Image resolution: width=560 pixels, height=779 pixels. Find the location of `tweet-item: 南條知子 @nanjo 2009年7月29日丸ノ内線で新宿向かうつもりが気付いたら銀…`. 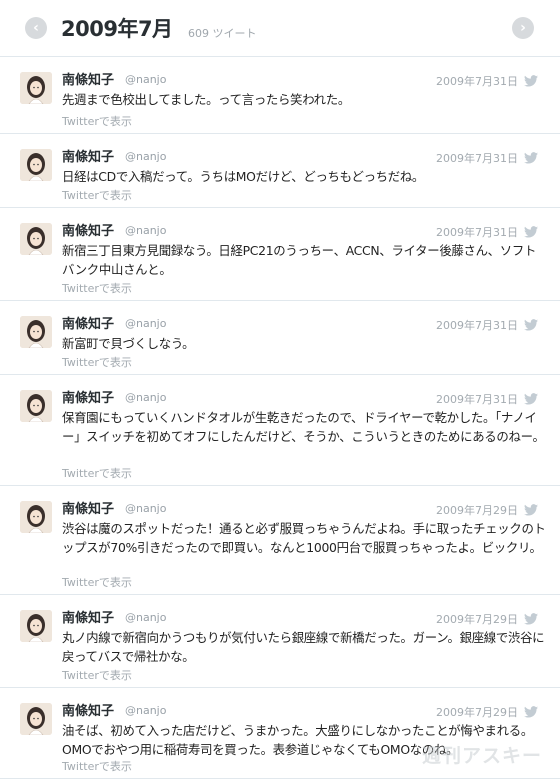

tweet-item: 南條知子 @nanjo 2009年7月29日丸ノ内線で新宿向かうつもりが気付いたら銀… is located at coordinates (280, 641).